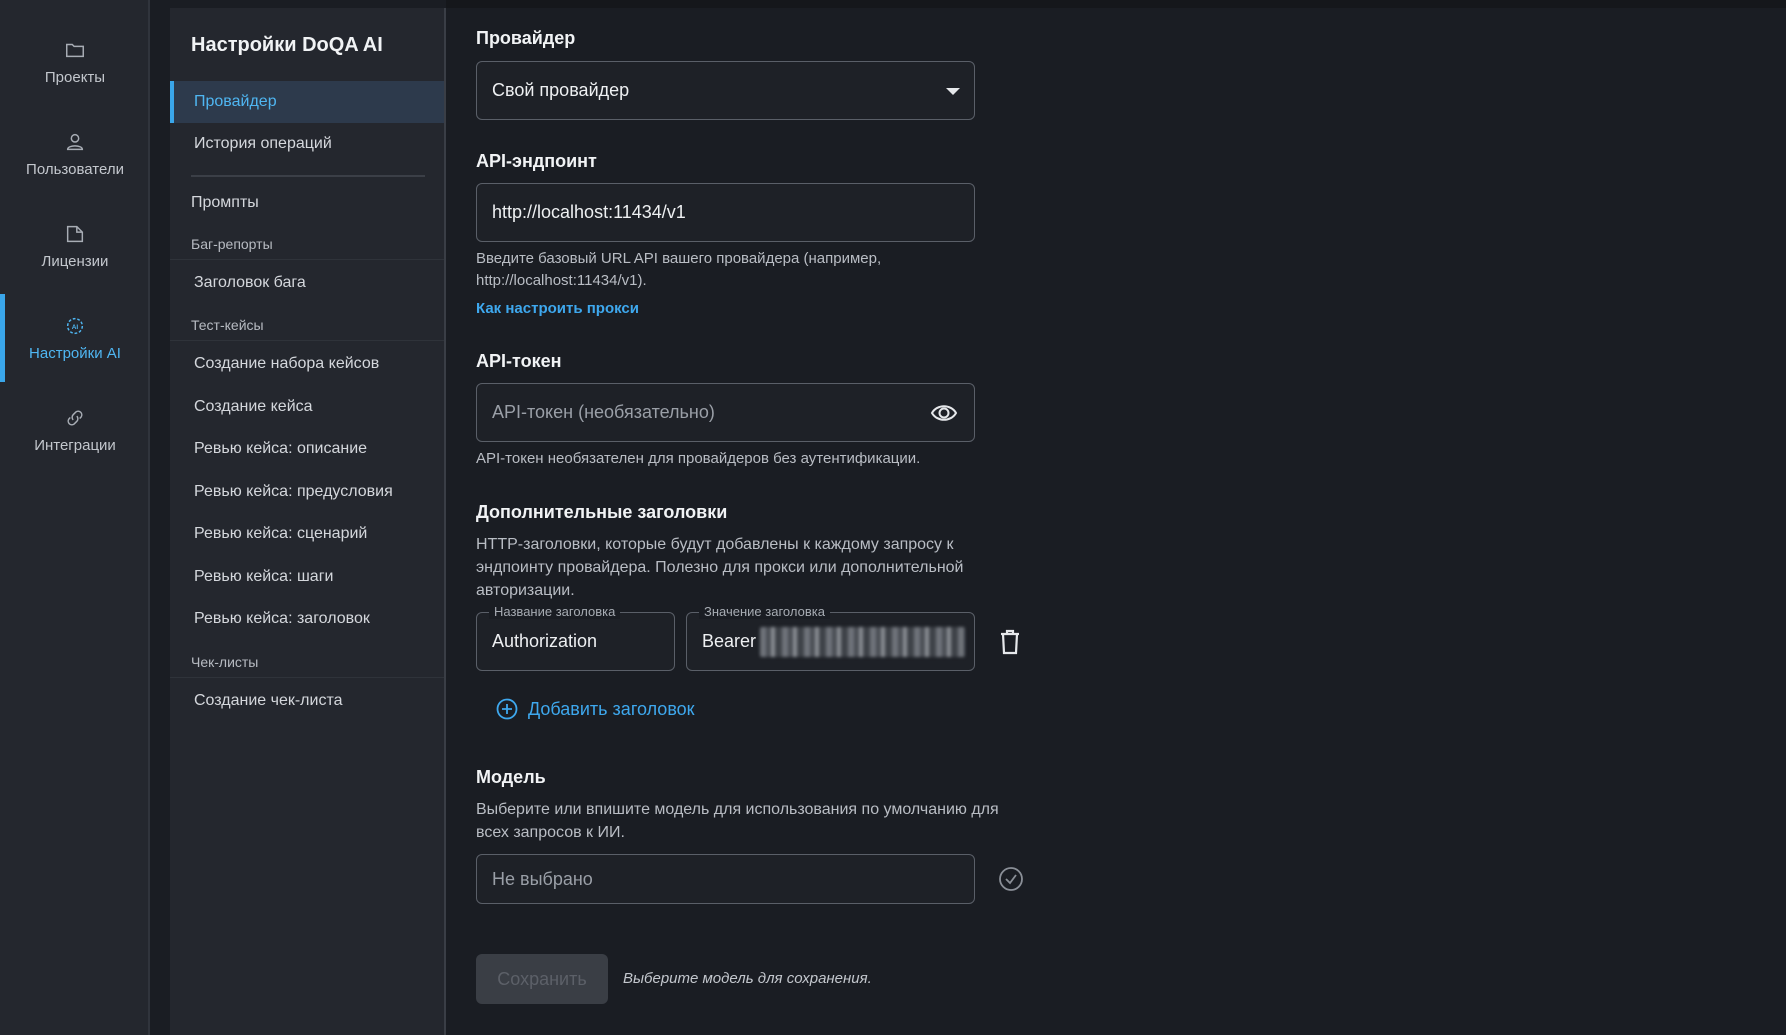 The image size is (1786, 1035). What do you see at coordinates (725, 90) in the screenshot?
I see `provider-select: Свой провайдер` at bounding box center [725, 90].